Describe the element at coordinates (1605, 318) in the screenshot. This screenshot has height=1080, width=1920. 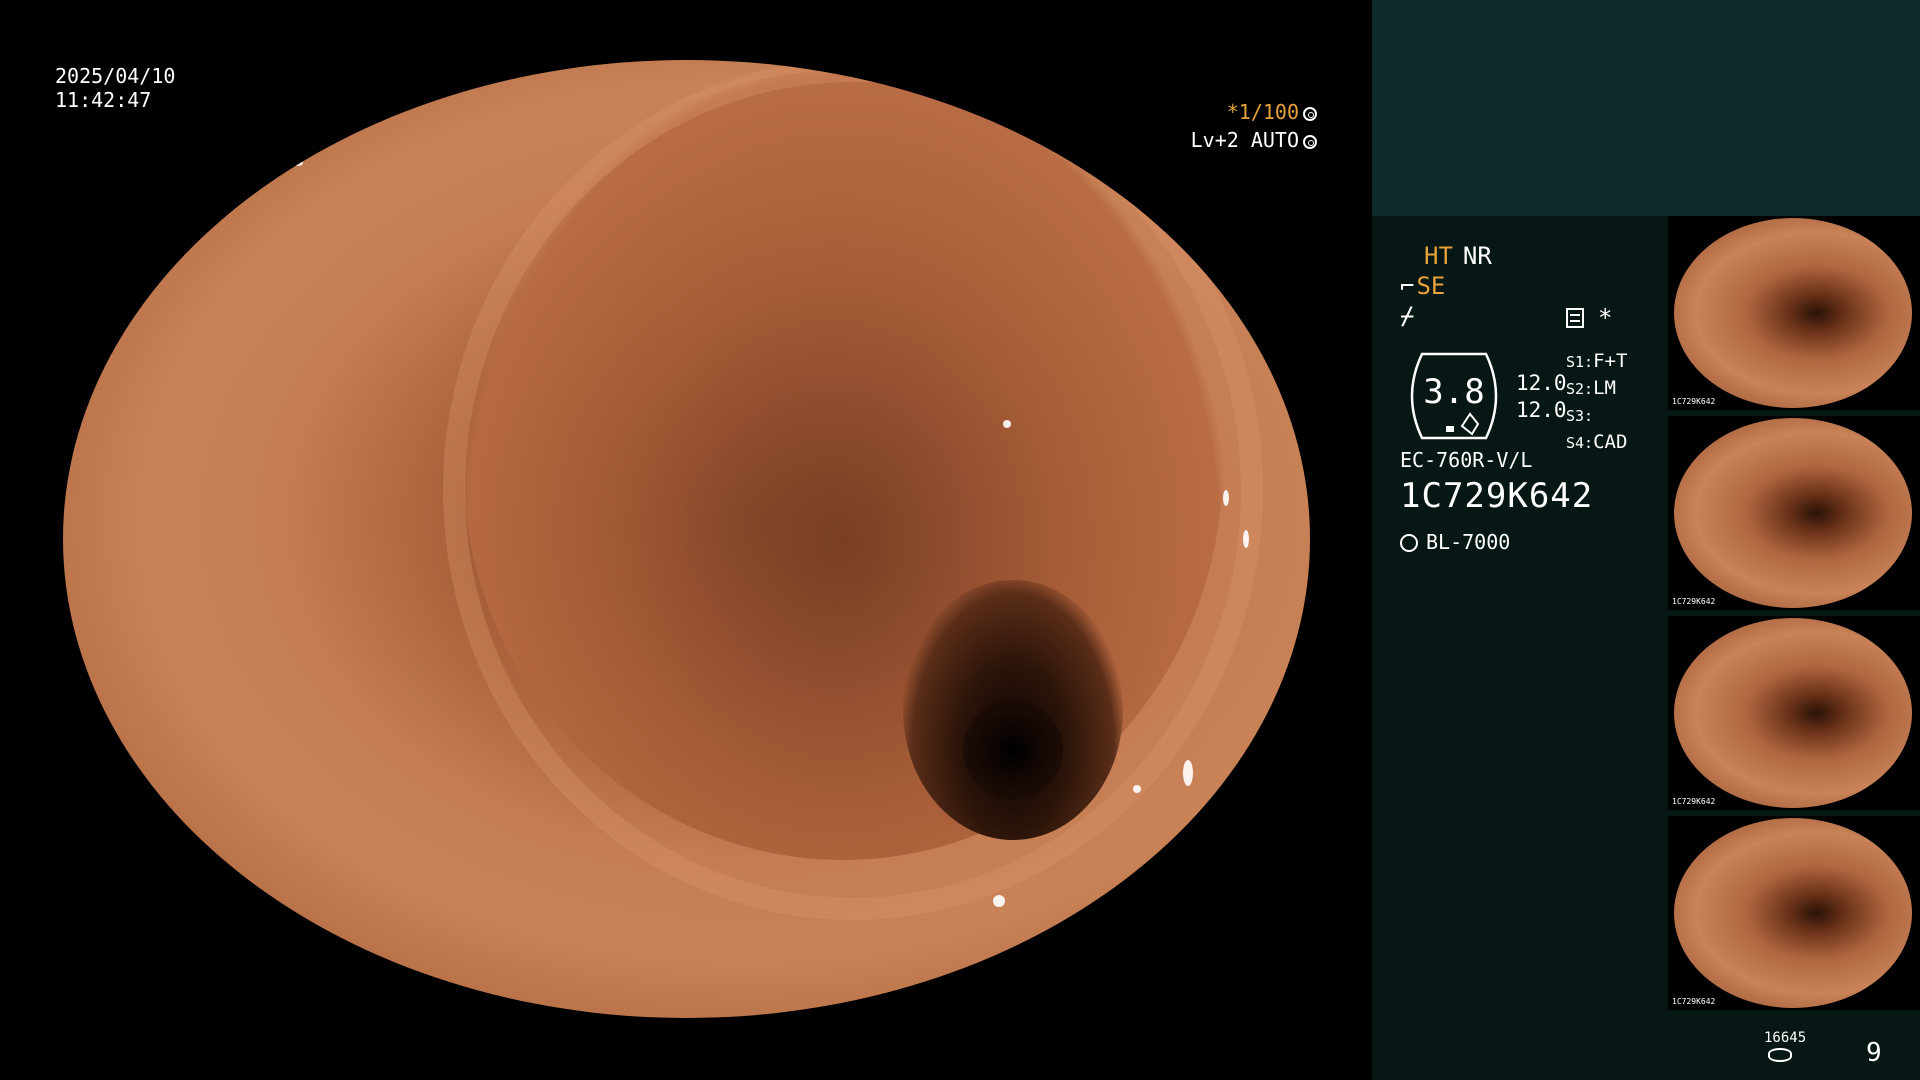
I see `star-indicator: *` at that location.